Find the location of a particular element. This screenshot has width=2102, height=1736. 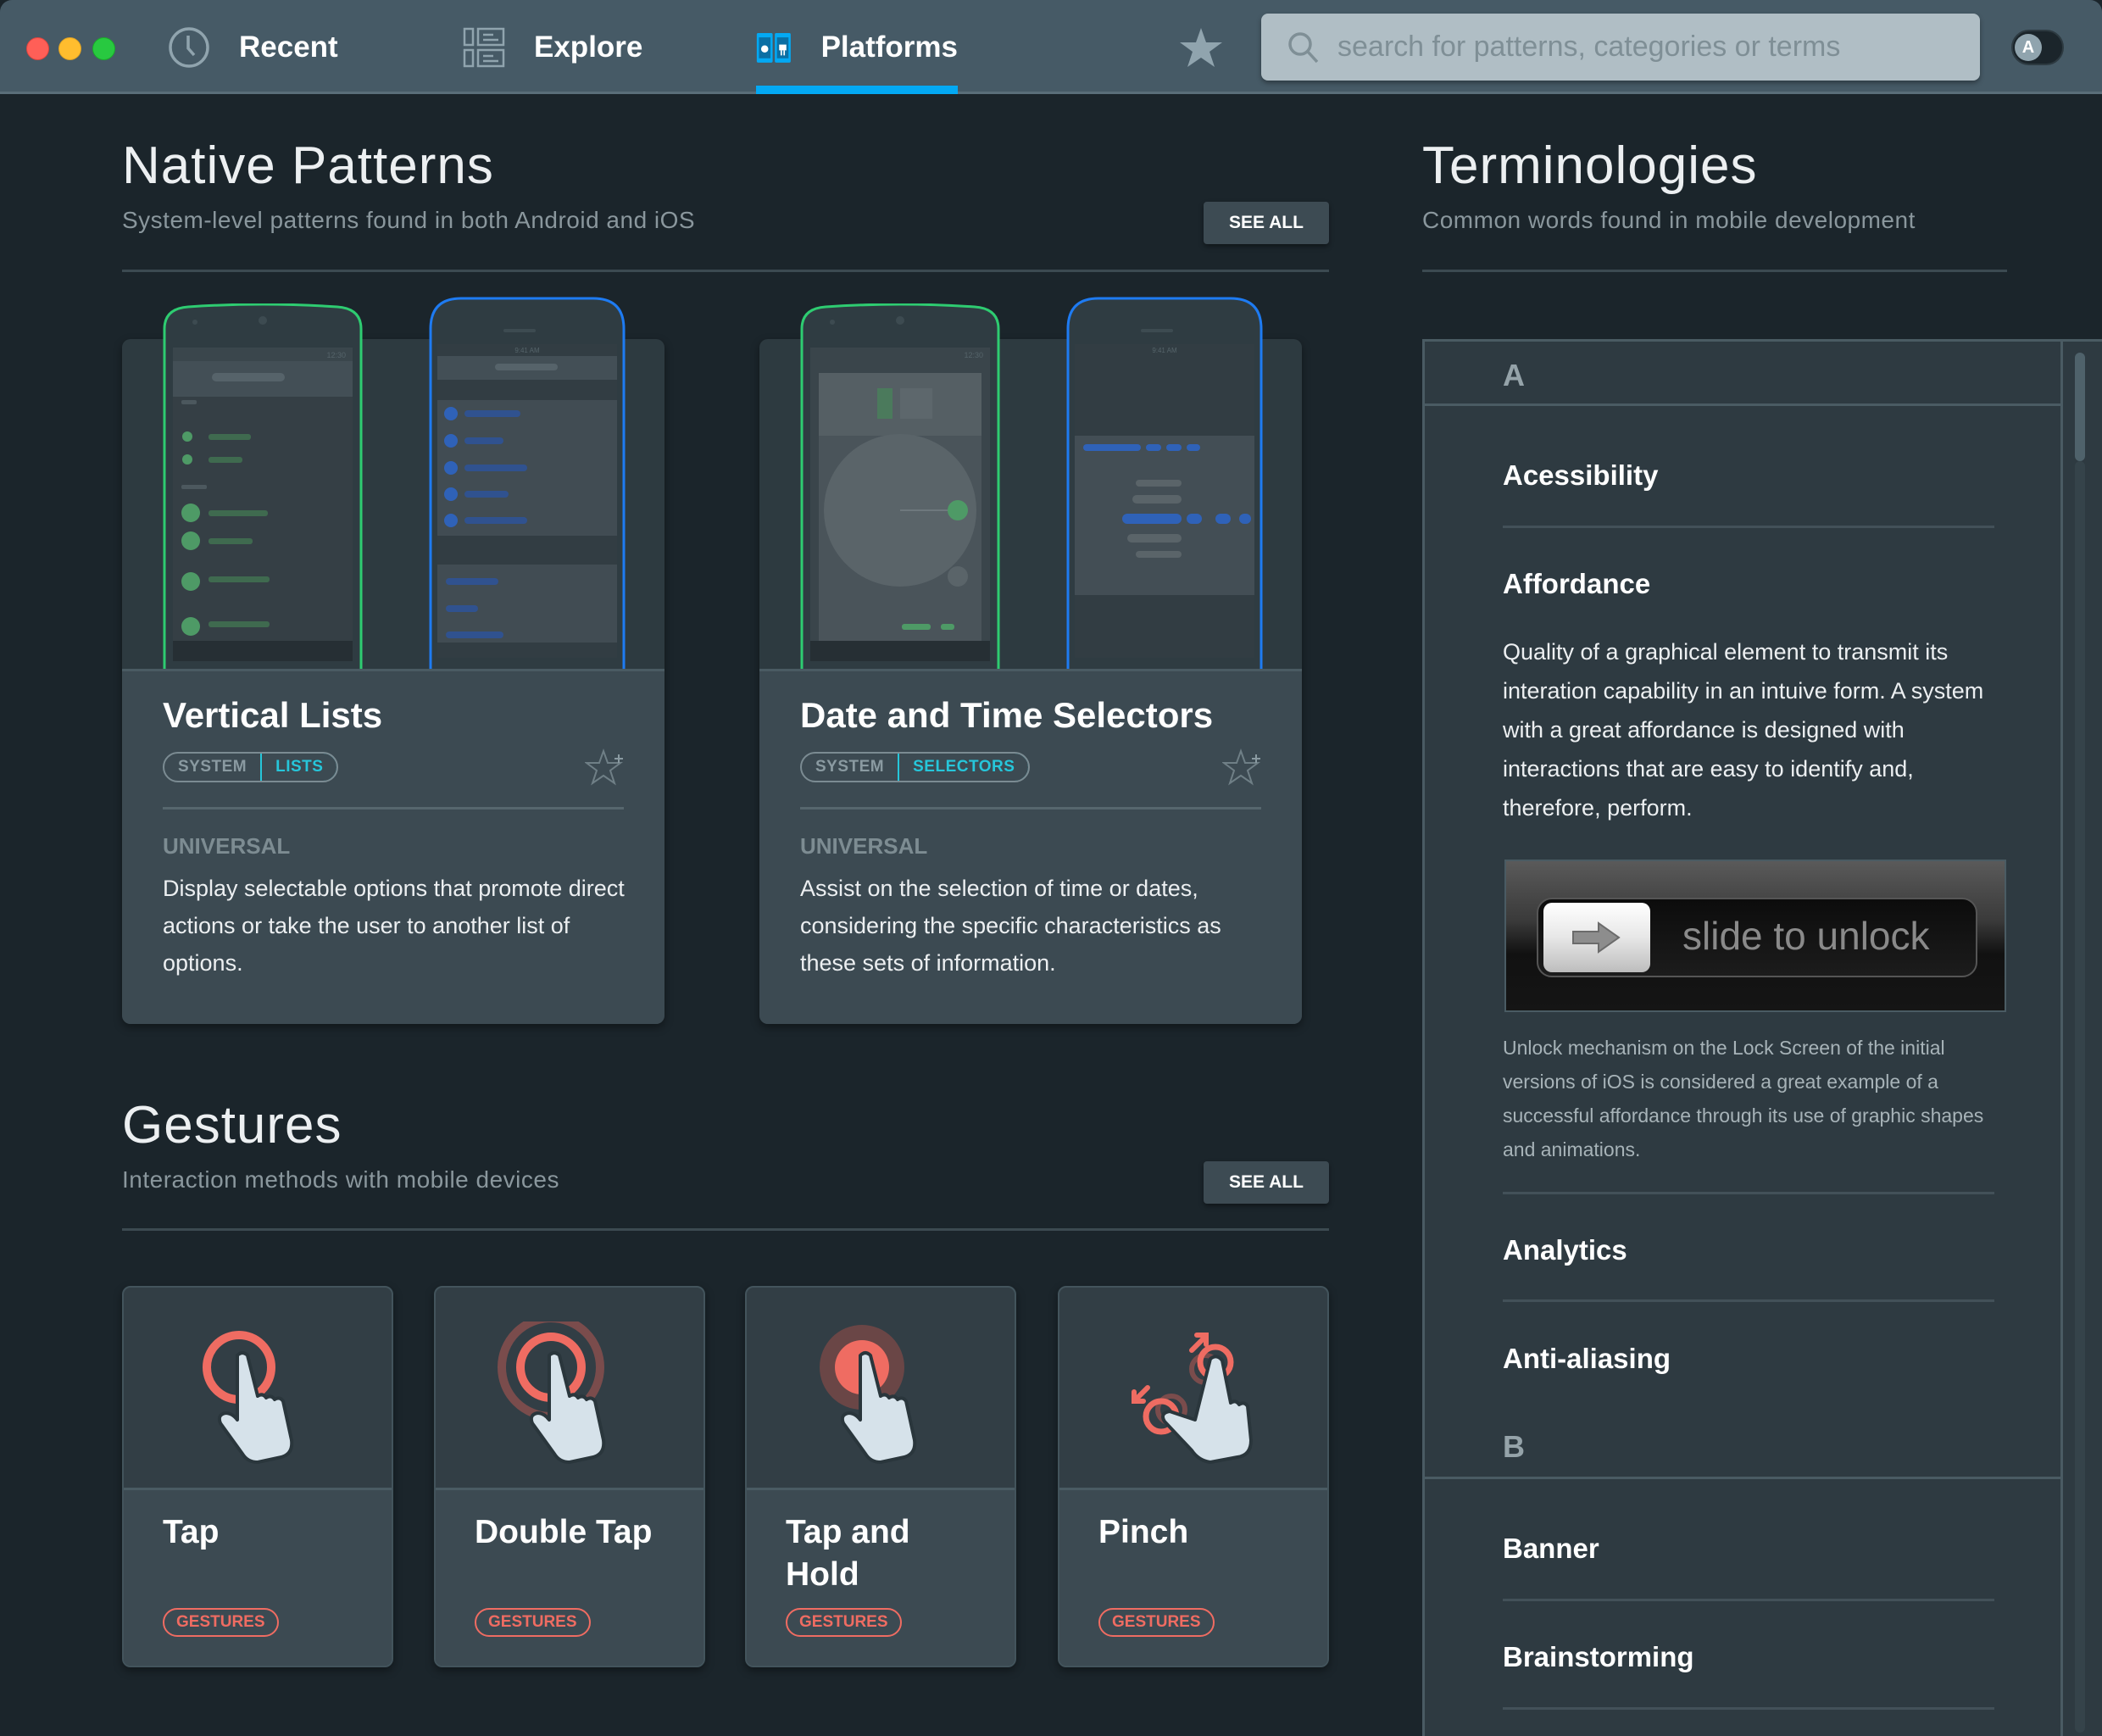

scrollbar-track is located at coordinates (2080, 1097).